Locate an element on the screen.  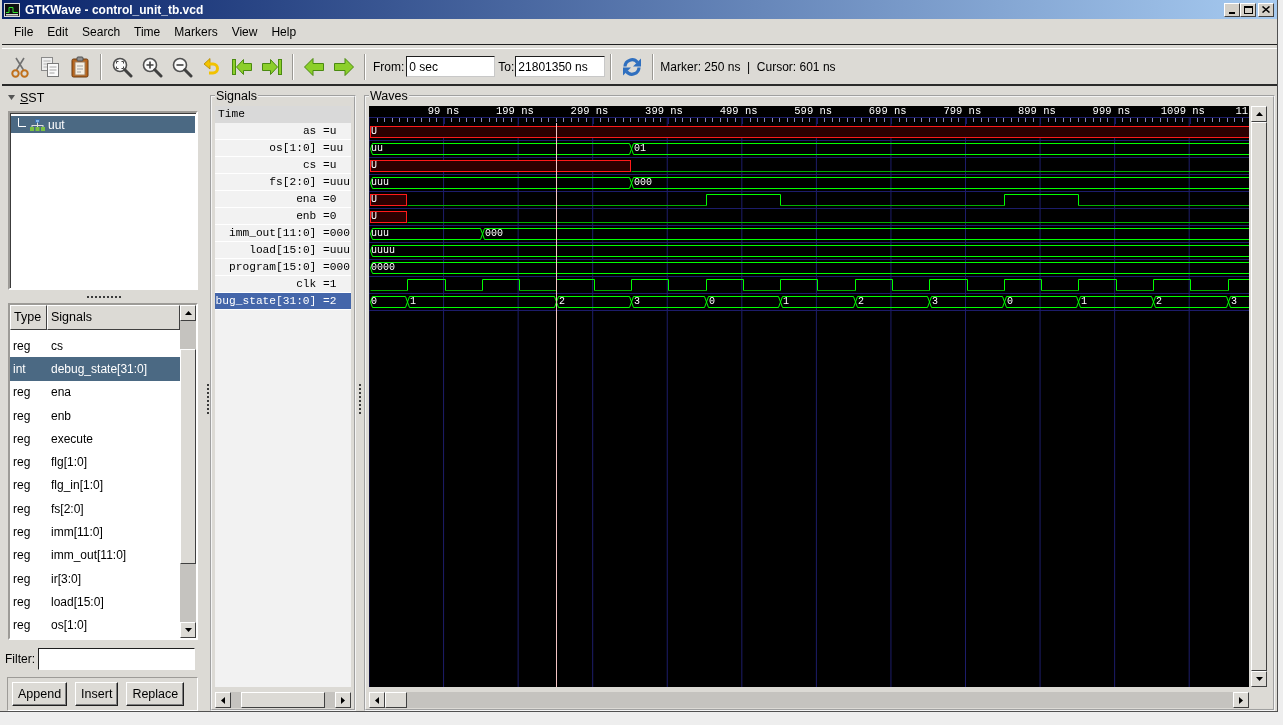
tree-item: uut is located at coordinates (103, 124).